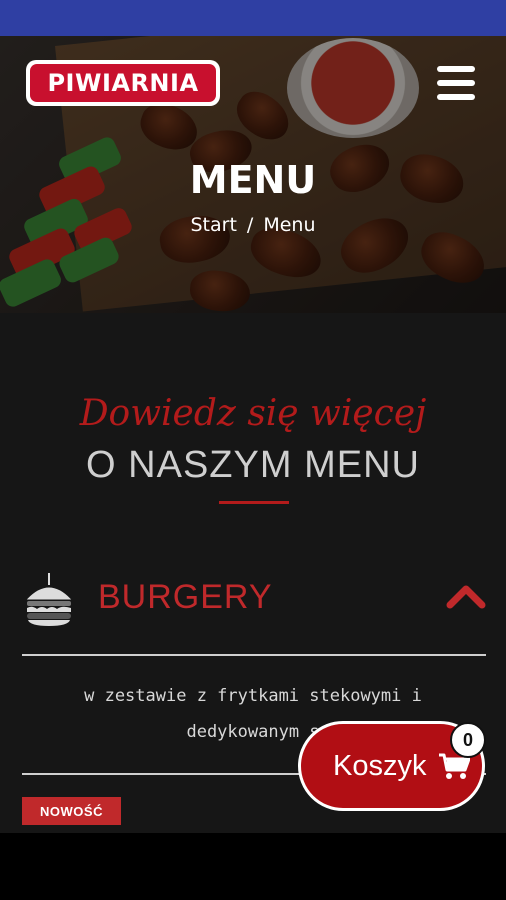  Describe the element at coordinates (253, 465) in the screenshot. I see `section-main-title: O NASZYM MENU` at that location.